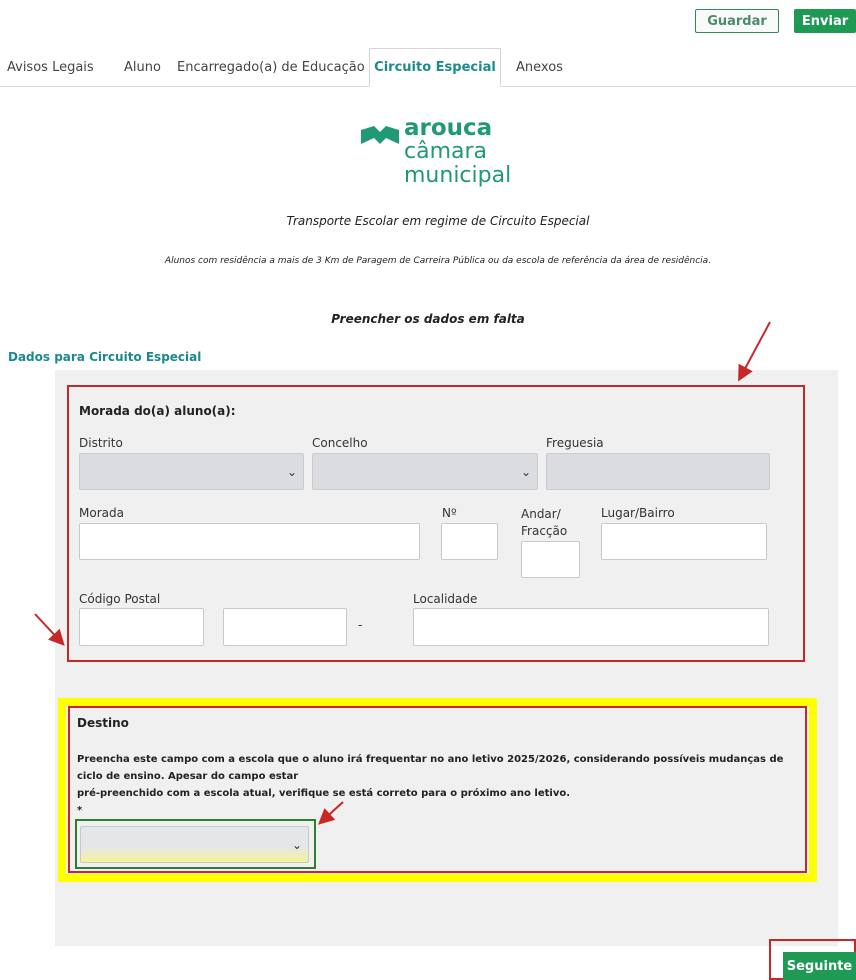 The width and height of the screenshot is (856, 980). Describe the element at coordinates (754, 351) in the screenshot. I see `arrow-to-address-box-top` at that location.